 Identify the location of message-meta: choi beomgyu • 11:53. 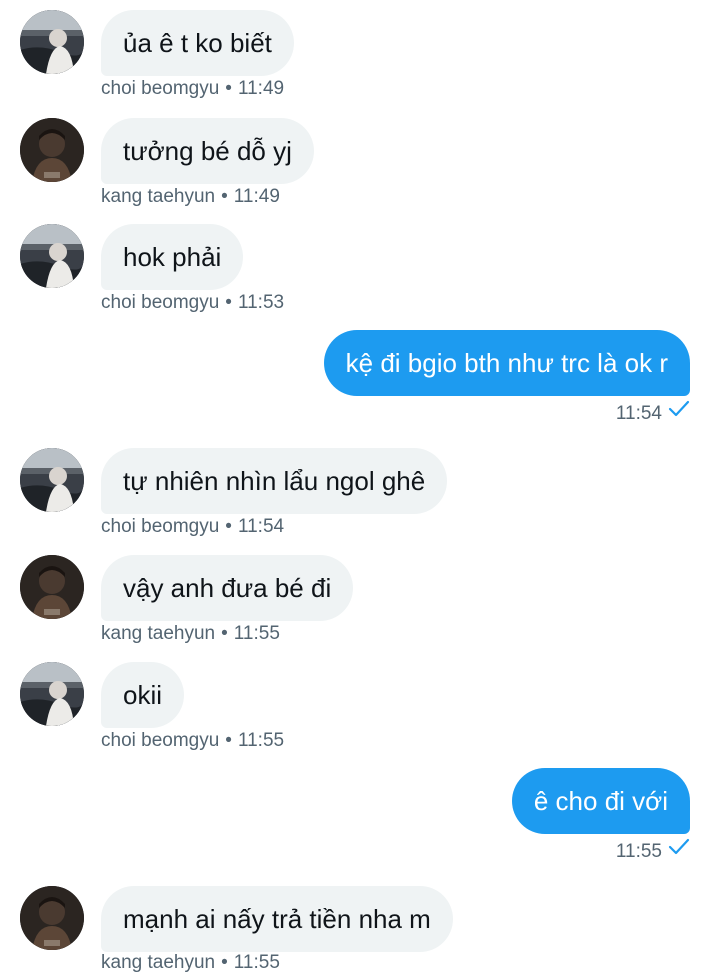
(192, 303).